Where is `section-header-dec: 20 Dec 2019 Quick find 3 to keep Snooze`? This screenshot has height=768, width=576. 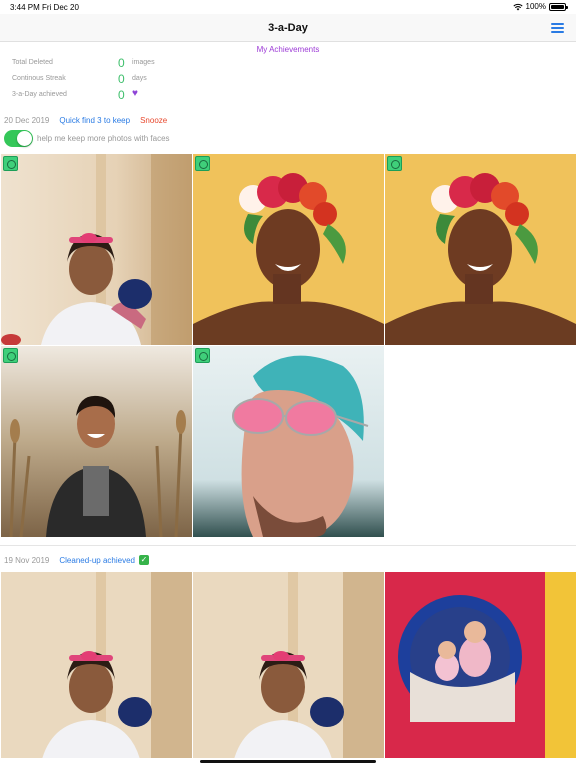
section-header-dec: 20 Dec 2019 Quick find 3 to keep Snooze is located at coordinates (85, 120).